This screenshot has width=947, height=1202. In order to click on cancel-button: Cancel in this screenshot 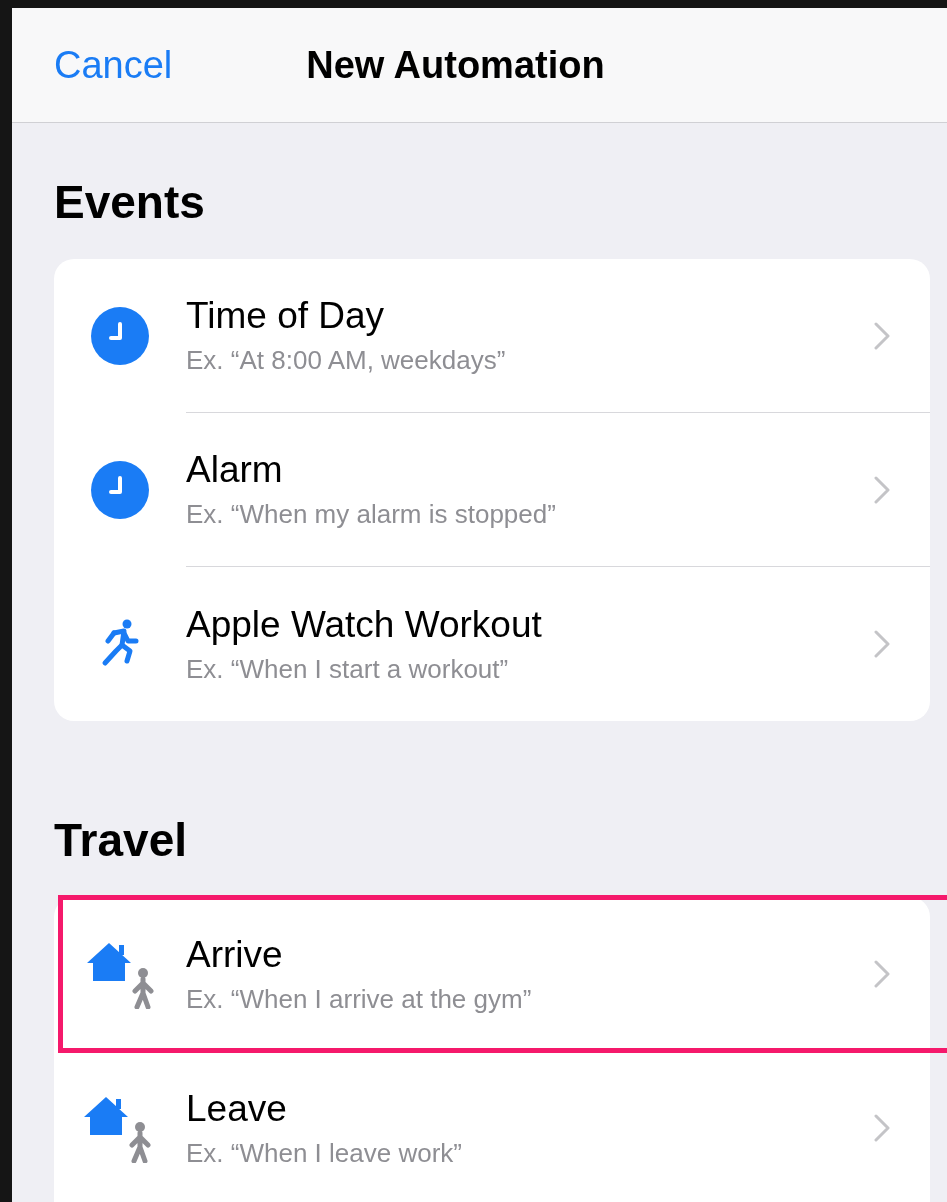, I will do `click(113, 65)`.